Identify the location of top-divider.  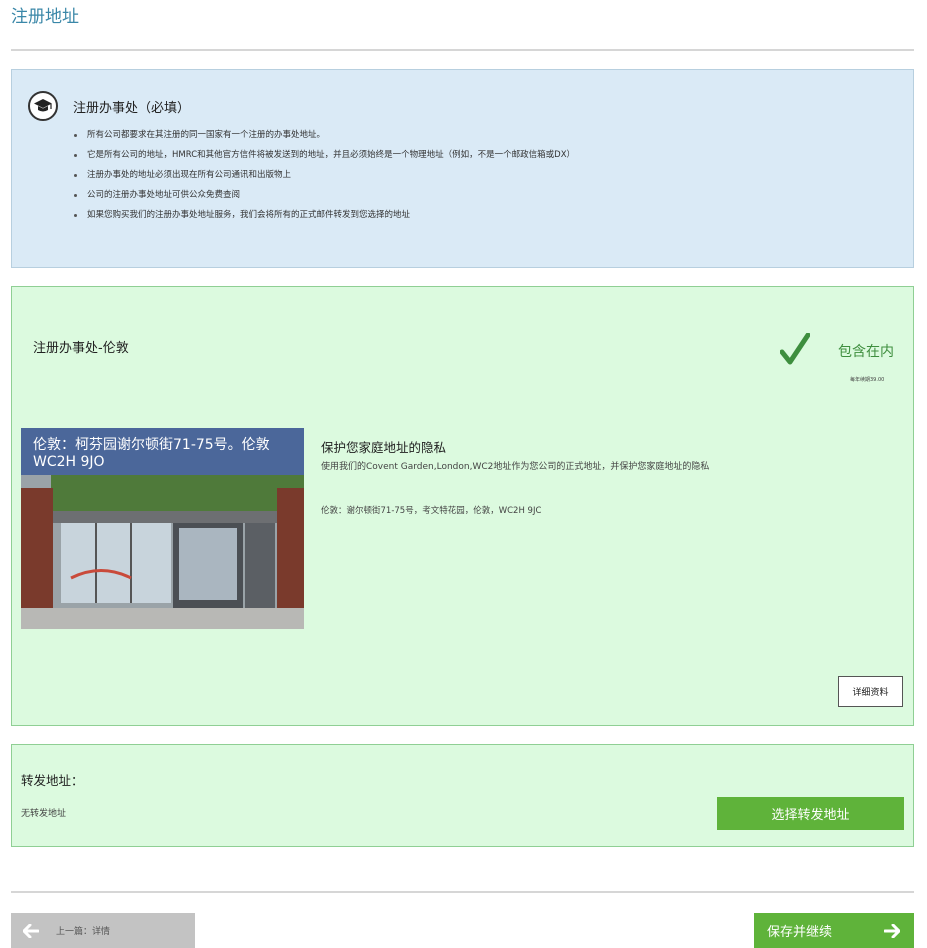
(462, 50).